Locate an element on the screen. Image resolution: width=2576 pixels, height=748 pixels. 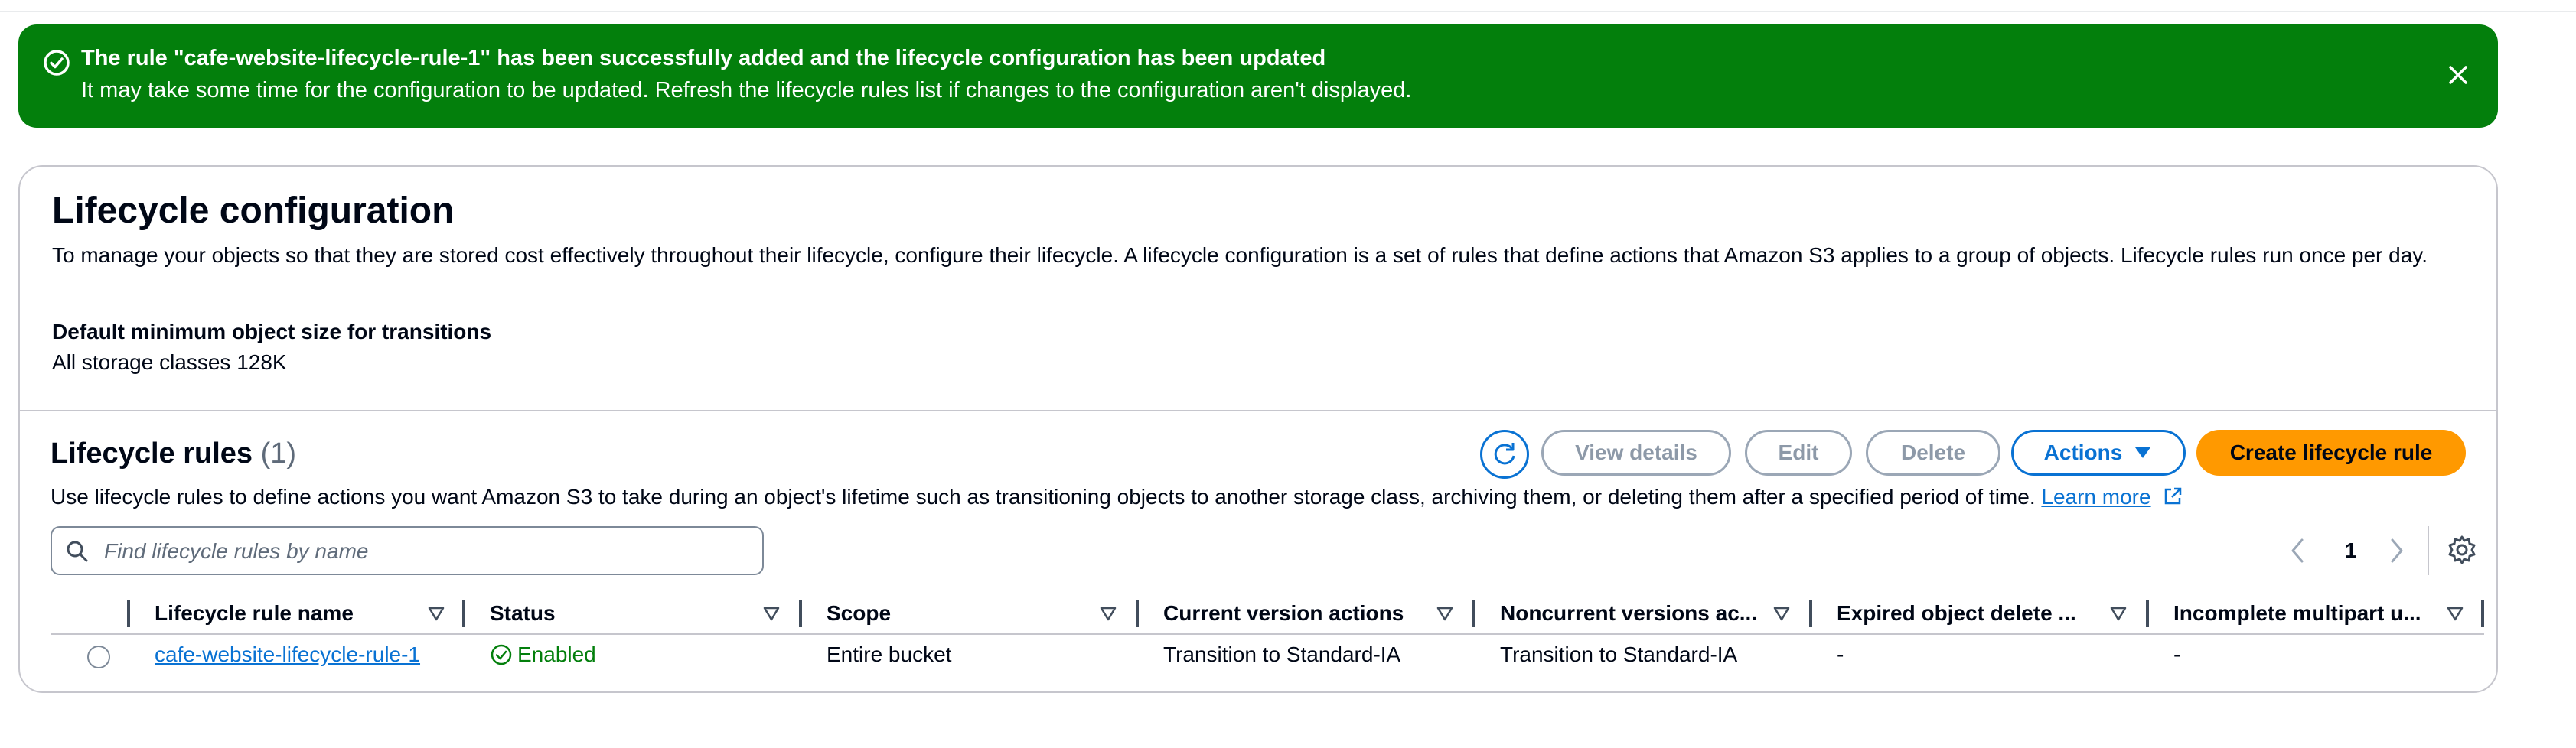
gear-icon is located at coordinates (2462, 550).